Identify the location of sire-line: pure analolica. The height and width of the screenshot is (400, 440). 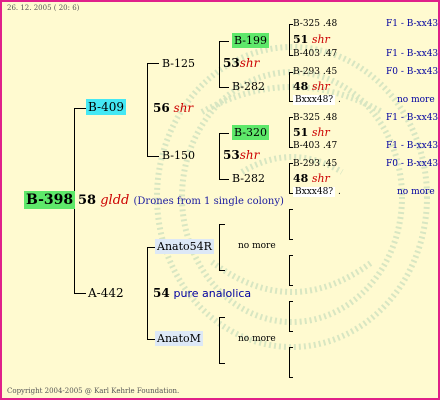
(212, 293).